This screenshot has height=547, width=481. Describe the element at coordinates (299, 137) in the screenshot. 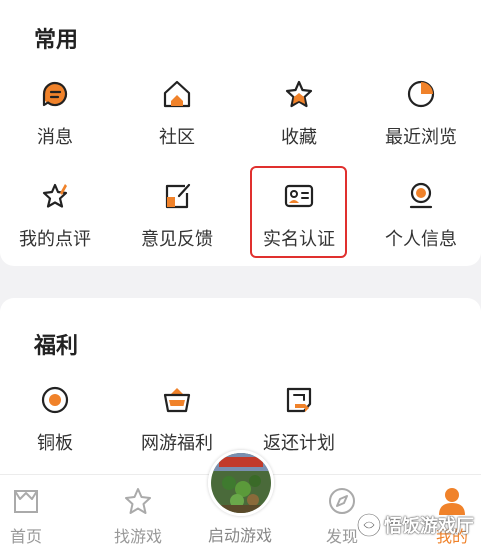

I see `grid-label-favorites: 收藏` at that location.